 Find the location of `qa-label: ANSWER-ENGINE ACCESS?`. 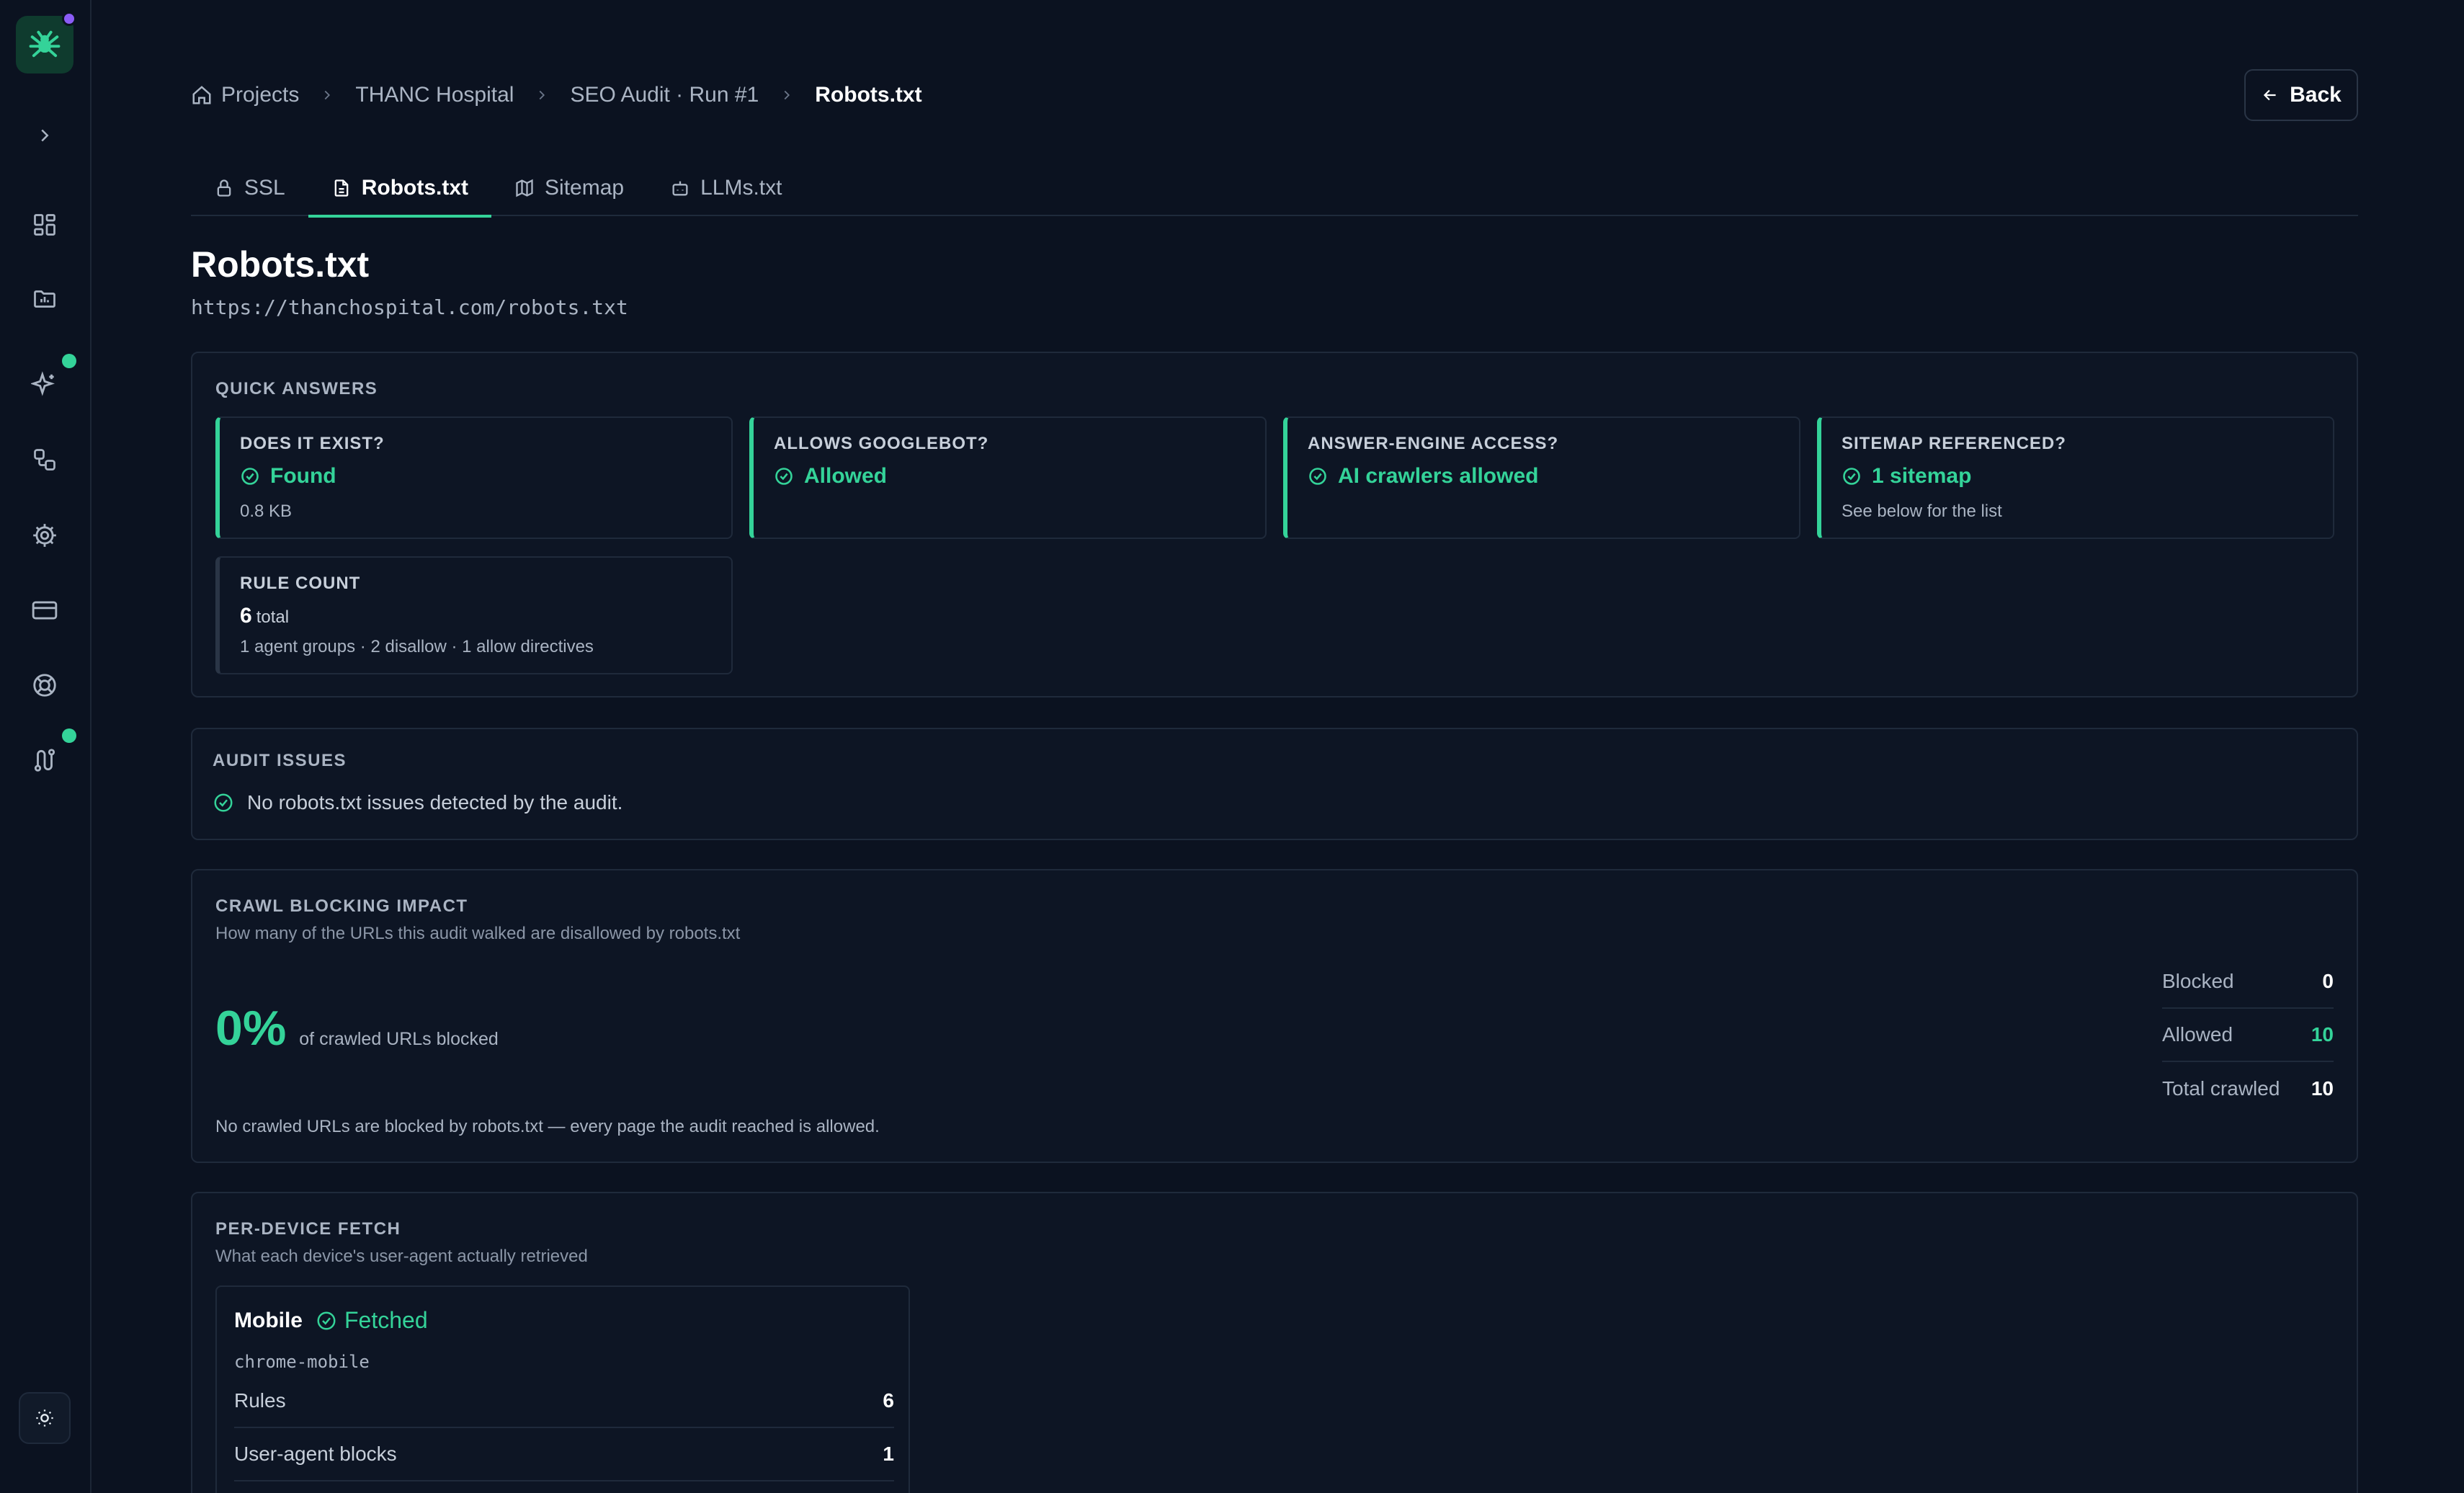

qa-label: ANSWER-ENGINE ACCESS? is located at coordinates (1433, 443).